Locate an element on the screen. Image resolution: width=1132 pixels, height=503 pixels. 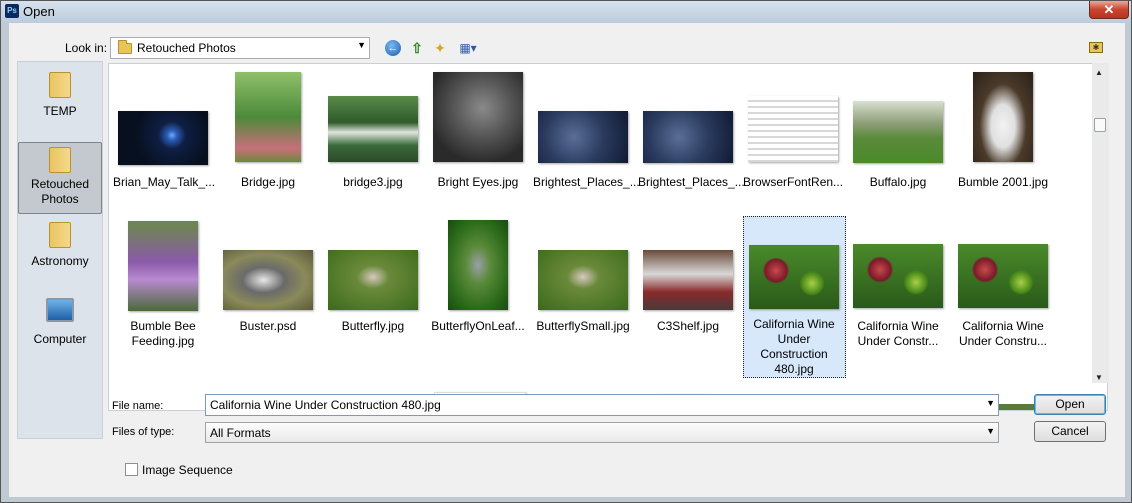
file-item: Buffalo.jpg is located at coordinates (898, 132).